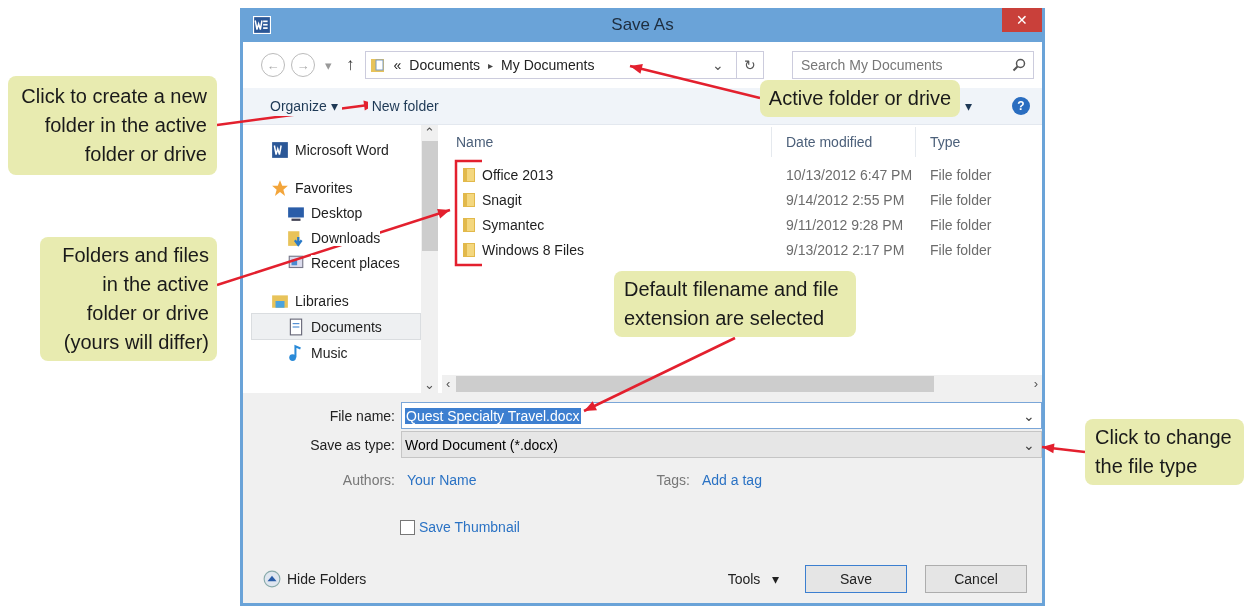 The width and height of the screenshot is (1244, 610). Describe the element at coordinates (749, 65) in the screenshot. I see `refresh-button: ↻` at that location.